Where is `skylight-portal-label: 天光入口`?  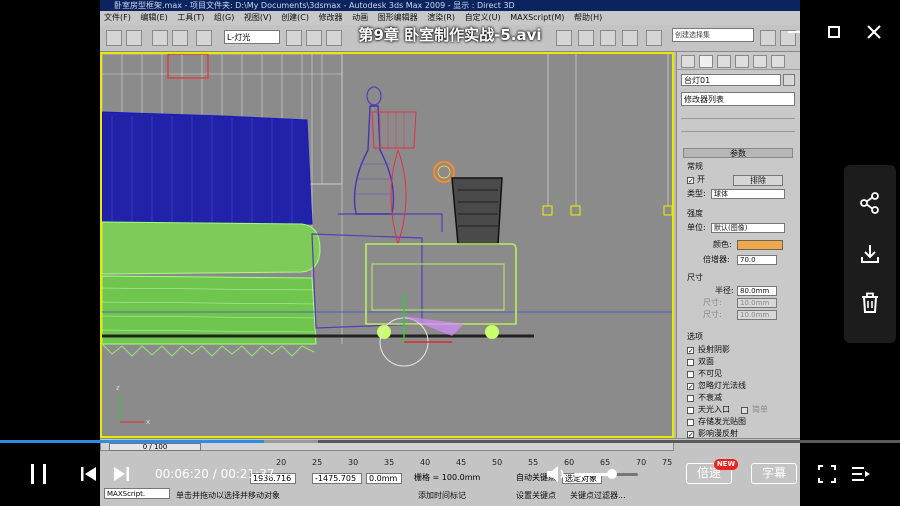 skylight-portal-label: 天光入口 is located at coordinates (714, 409).